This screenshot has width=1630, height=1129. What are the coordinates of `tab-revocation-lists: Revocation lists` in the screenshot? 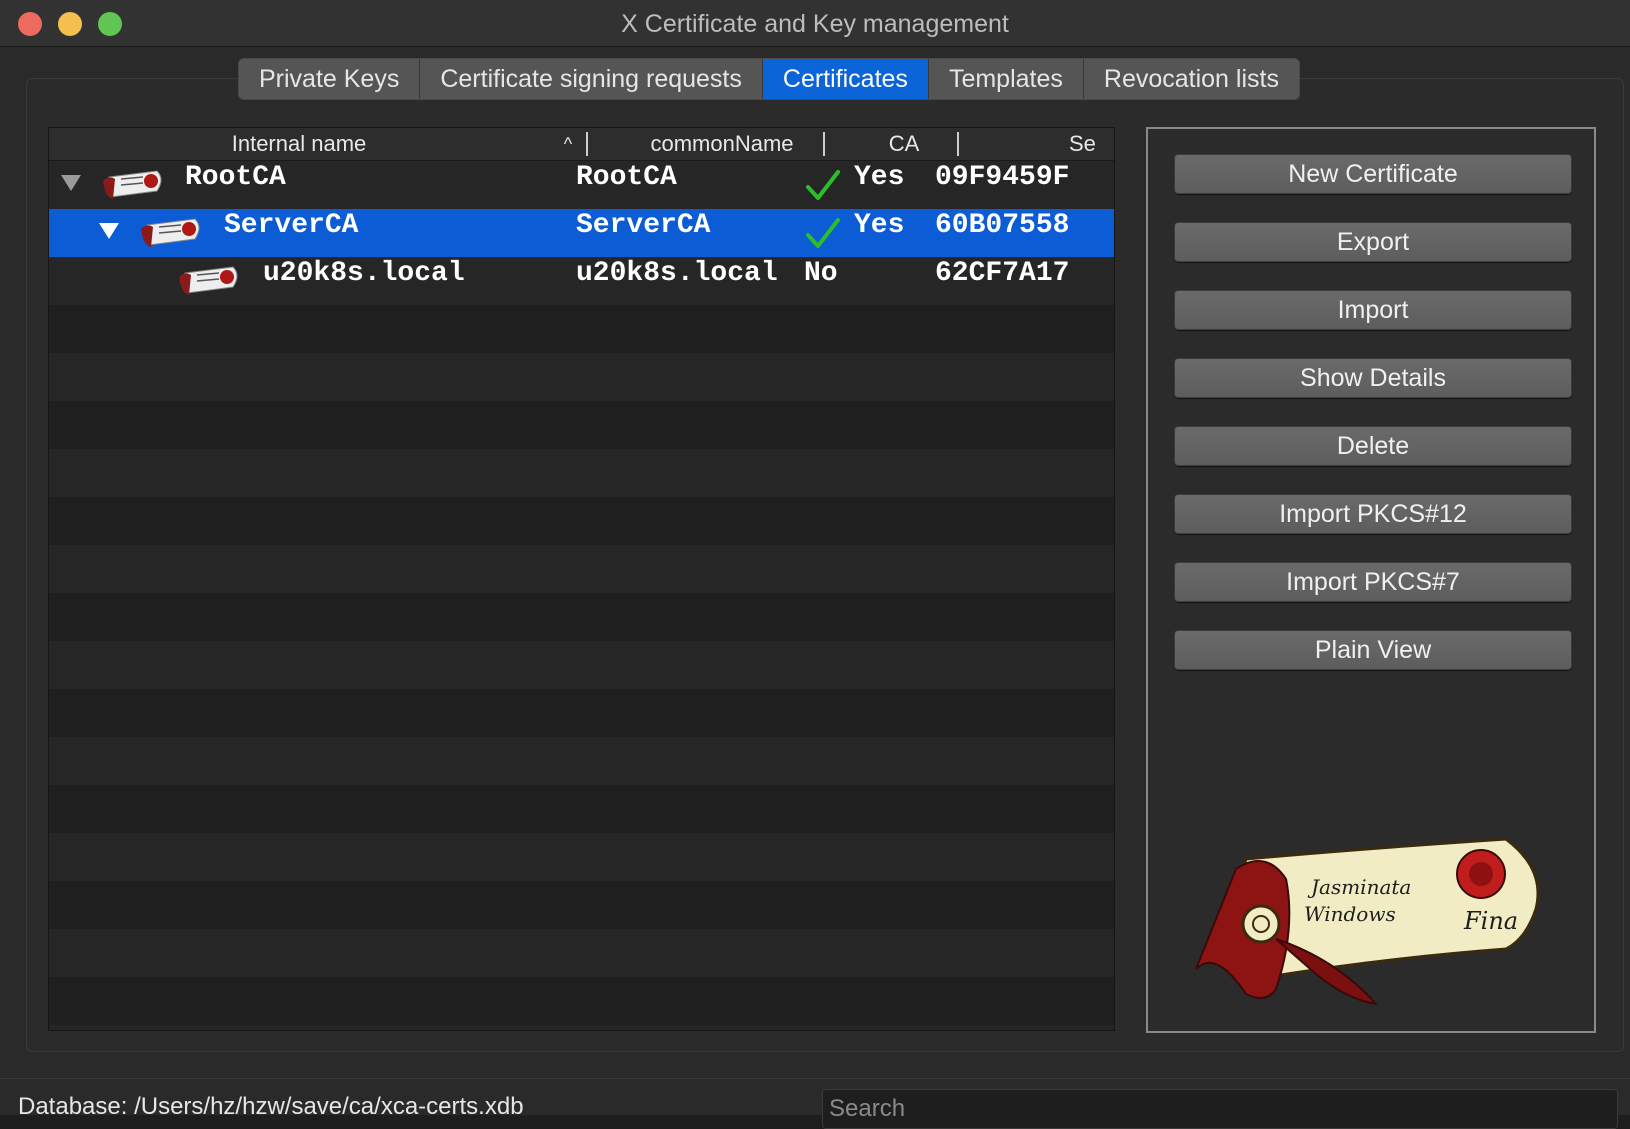 It's located at (1191, 79).